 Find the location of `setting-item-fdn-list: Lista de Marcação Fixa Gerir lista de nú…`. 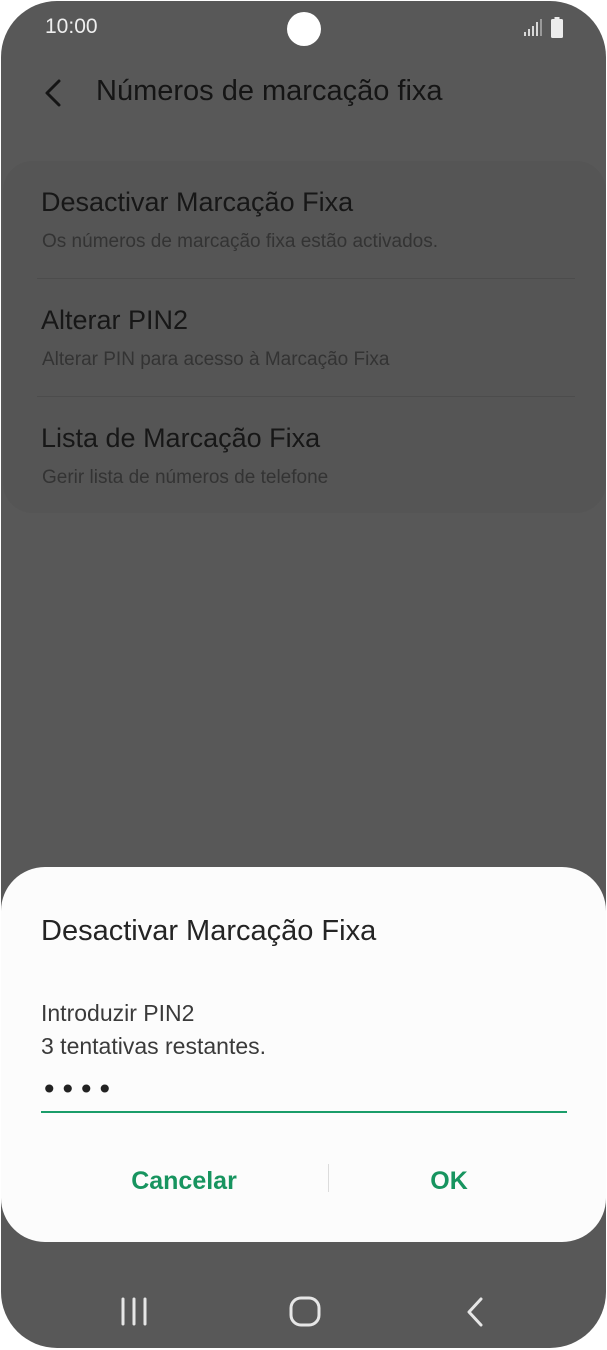

setting-item-fdn-list: Lista de Marcação Fixa Gerir lista de nú… is located at coordinates (304, 456).